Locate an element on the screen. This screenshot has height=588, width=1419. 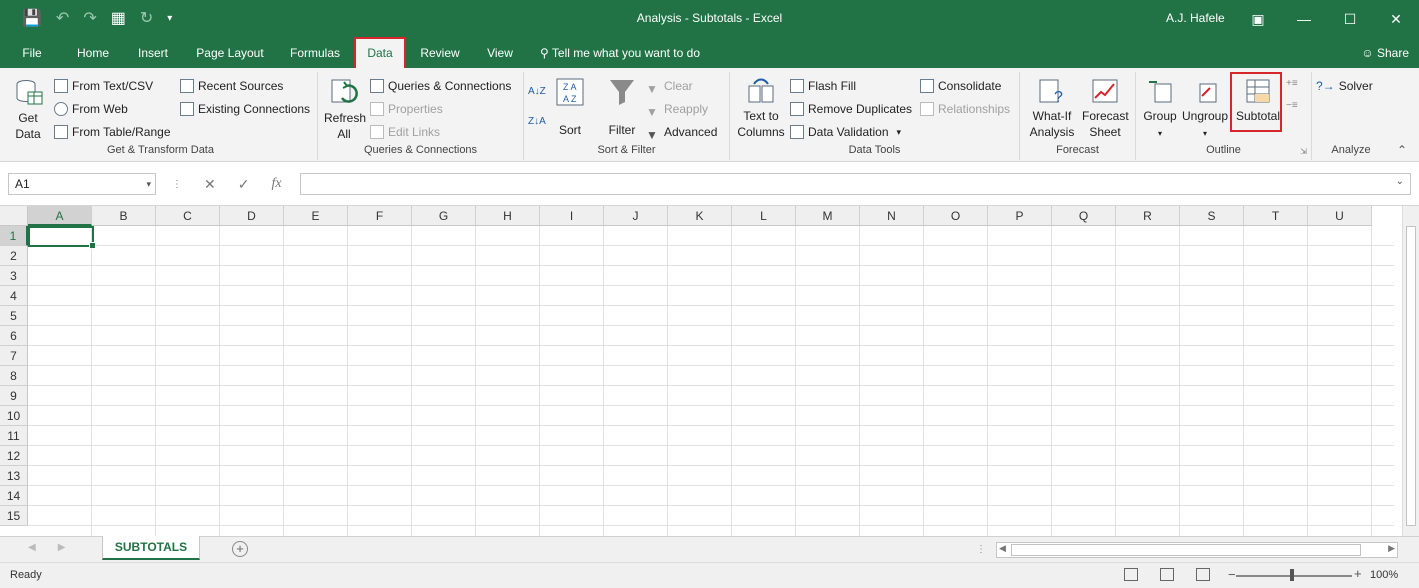
tab-data: Data is located at coordinates (380, 52).